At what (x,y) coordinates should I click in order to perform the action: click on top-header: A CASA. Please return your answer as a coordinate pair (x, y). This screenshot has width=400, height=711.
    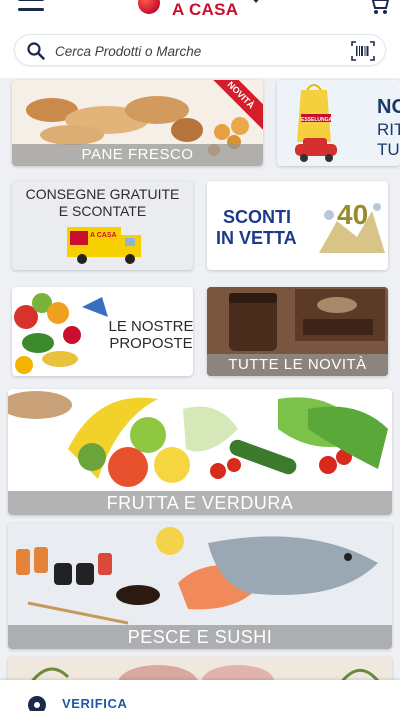
    Looking at the image, I should click on (200, 39).